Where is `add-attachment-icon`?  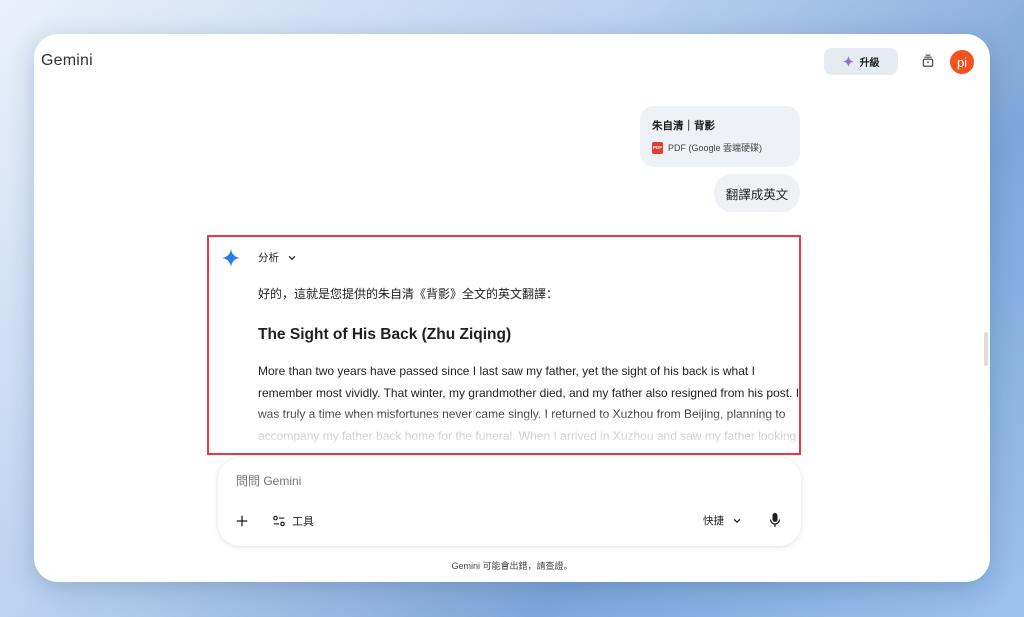 add-attachment-icon is located at coordinates (242, 521).